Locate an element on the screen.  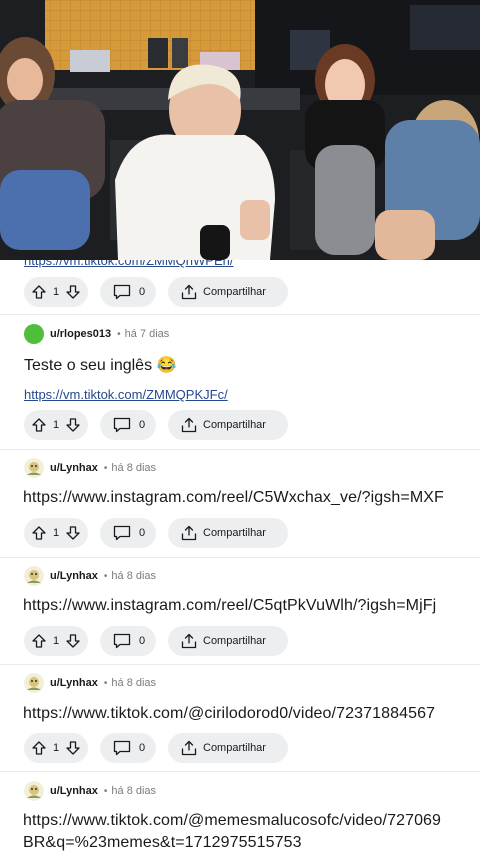
post-title: Teste o seu inglês 😂 is located at coordinates (100, 365).